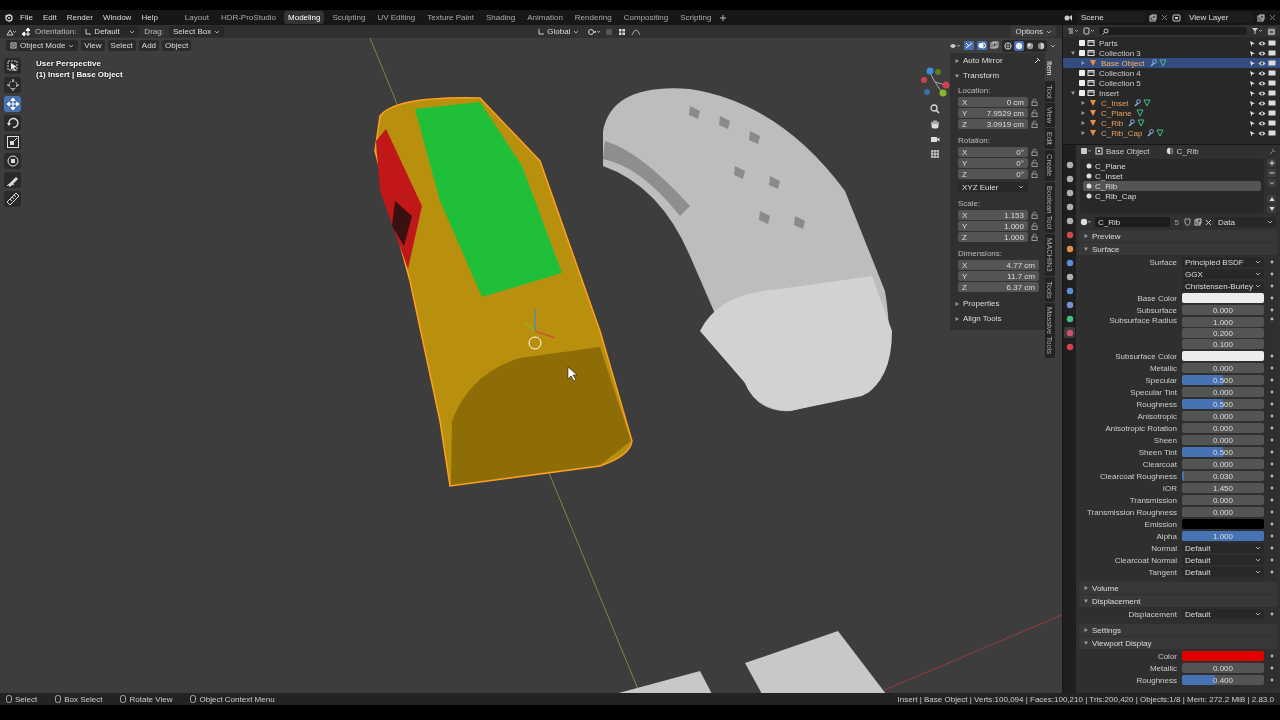  I want to click on viewport-menu: Select, so click(121, 45).